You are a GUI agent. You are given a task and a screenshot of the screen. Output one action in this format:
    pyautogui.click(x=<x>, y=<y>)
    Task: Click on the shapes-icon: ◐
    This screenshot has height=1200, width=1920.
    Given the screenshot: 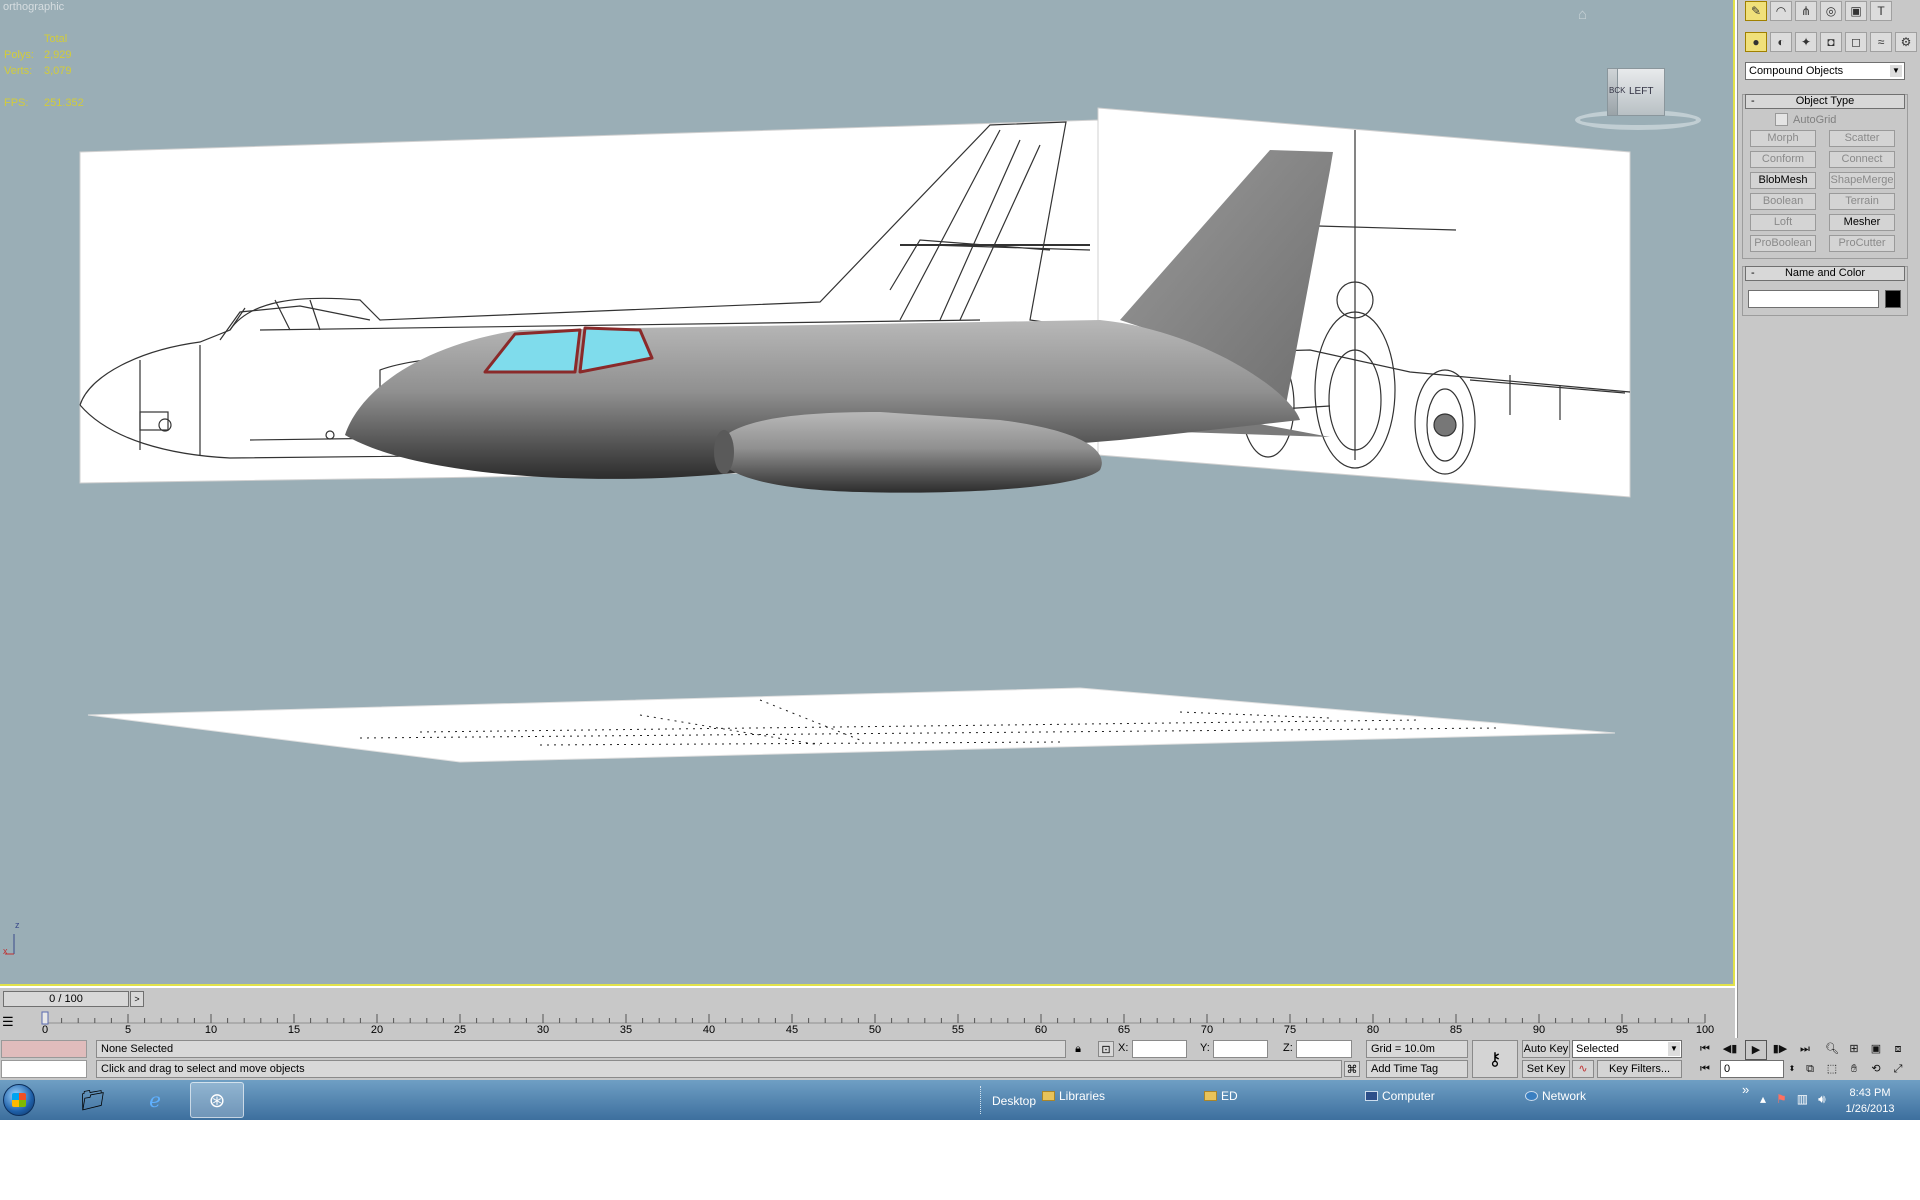 What is the action you would take?
    pyautogui.click(x=1781, y=42)
    